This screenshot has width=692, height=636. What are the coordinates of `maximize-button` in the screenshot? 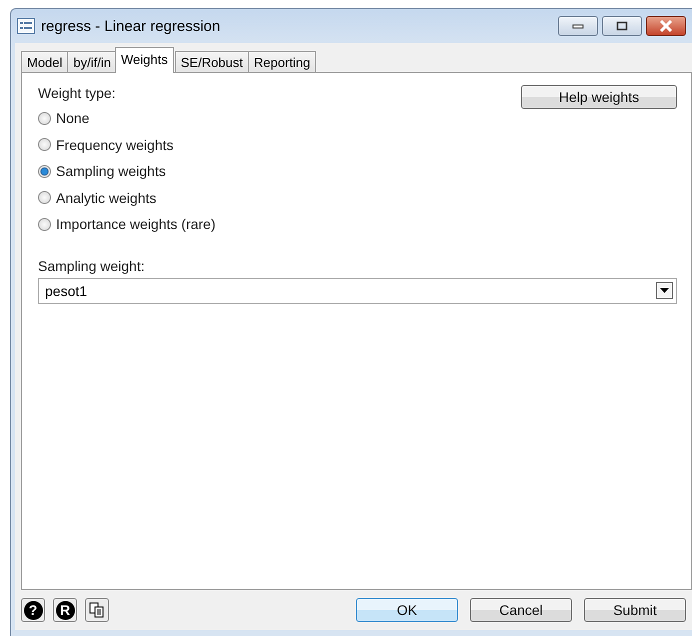 It's located at (622, 26).